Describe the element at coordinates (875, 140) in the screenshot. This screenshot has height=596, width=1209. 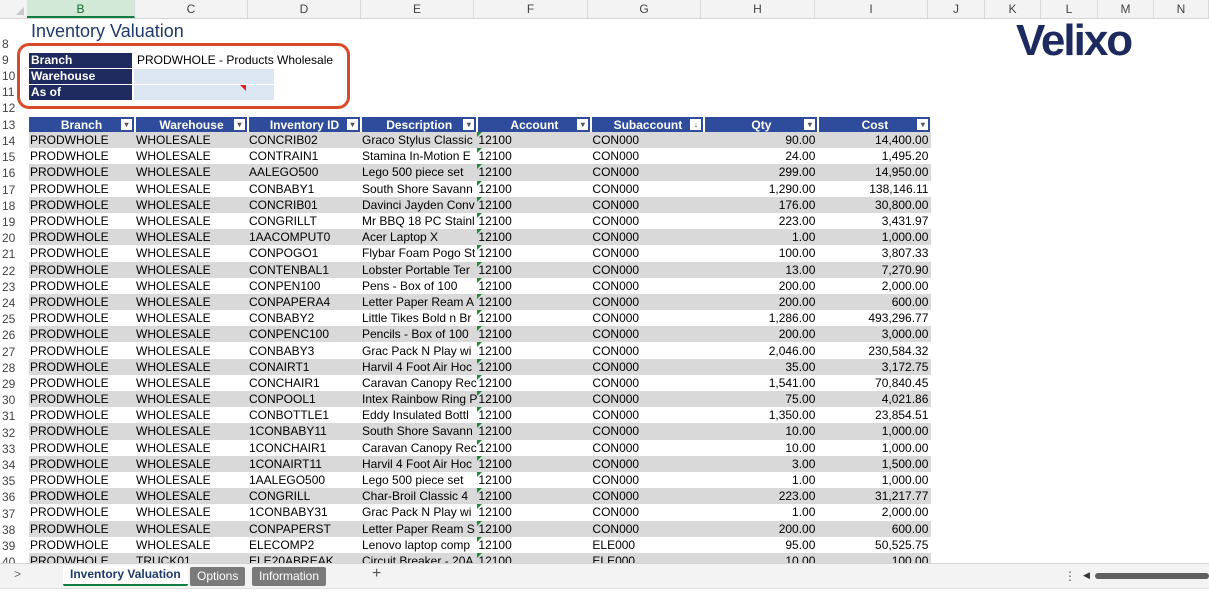
I see `cell-cost: 14,400.00` at that location.